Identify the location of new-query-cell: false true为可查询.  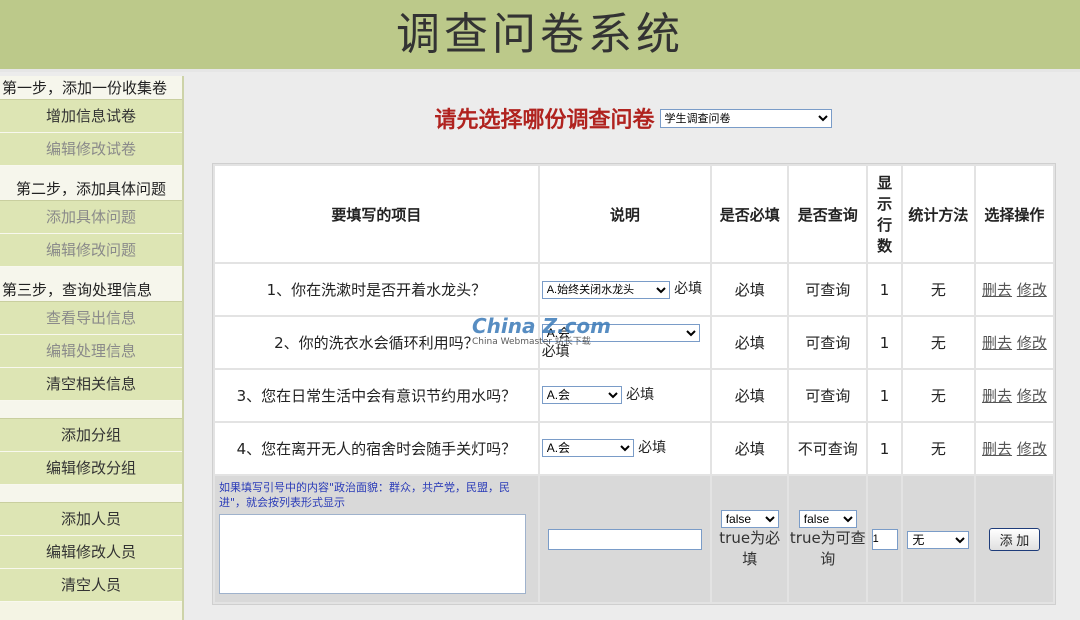
(828, 539).